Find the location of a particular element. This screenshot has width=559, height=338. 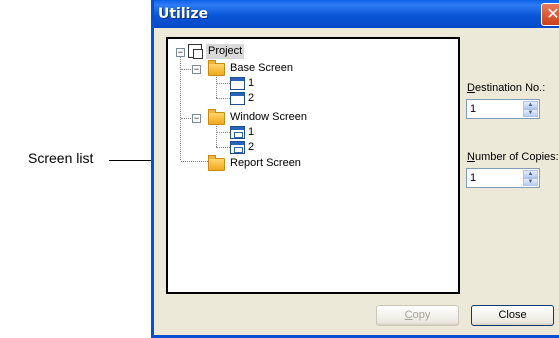

title-bar: Utilize ✕ is located at coordinates (356, 14).